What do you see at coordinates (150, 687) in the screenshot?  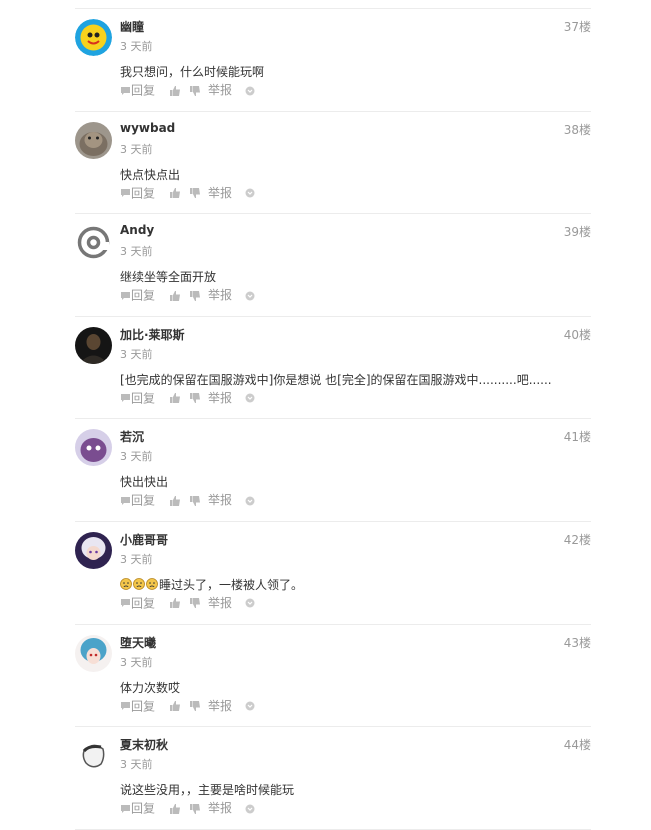 I see `comment-text: 体力次数哎` at bounding box center [150, 687].